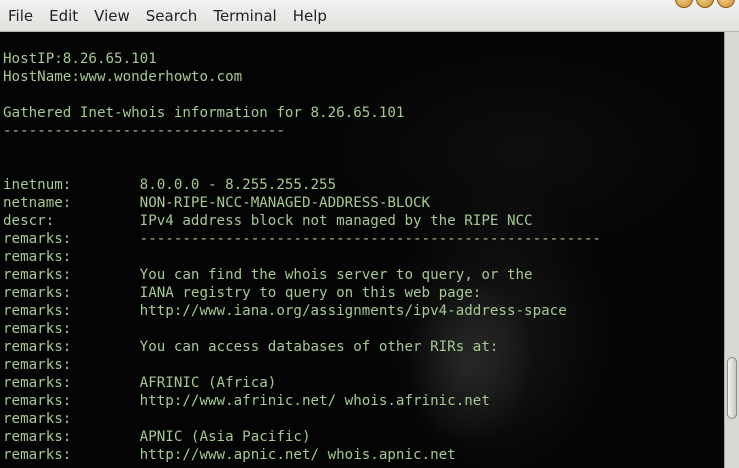 The image size is (739, 468). Describe the element at coordinates (310, 16) in the screenshot. I see `menu-help: Help` at that location.